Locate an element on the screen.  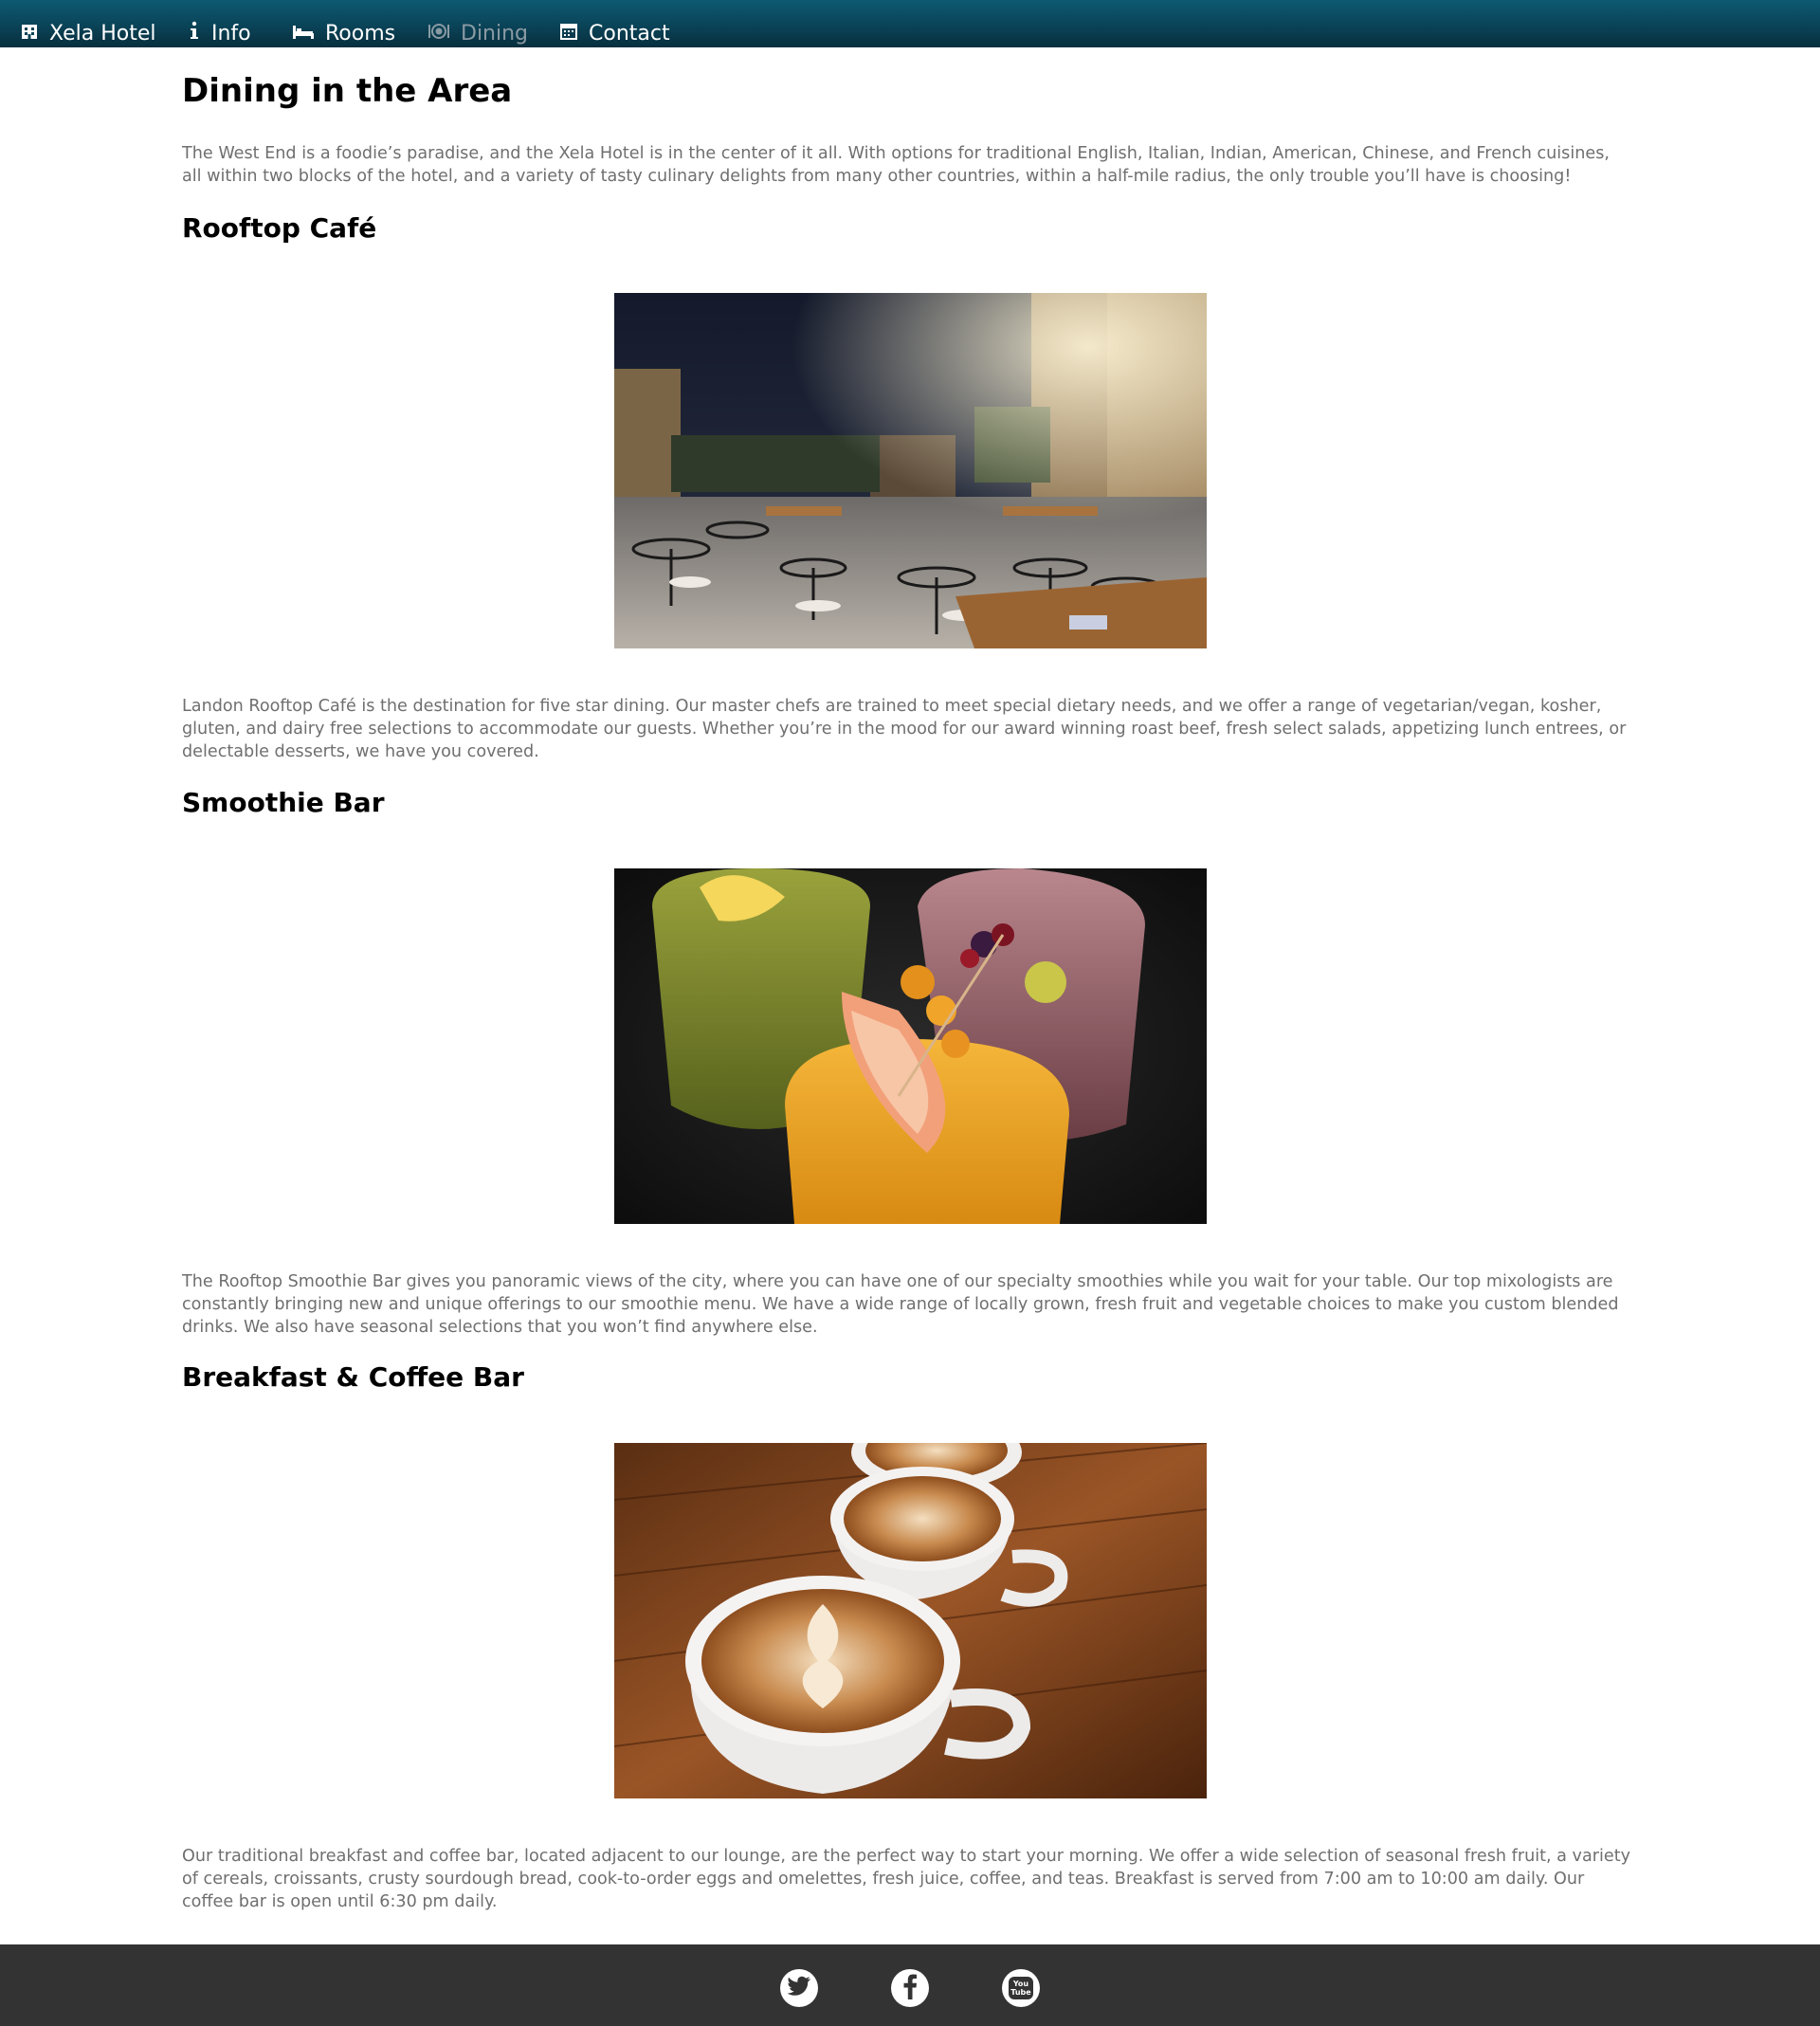
nav-item-rooms: Rooms is located at coordinates (344, 33).